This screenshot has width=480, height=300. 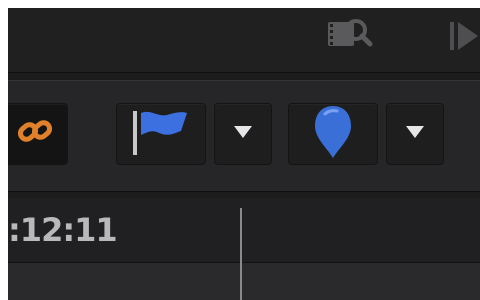 What do you see at coordinates (464, 36) in the screenshot?
I see `play-icon` at bounding box center [464, 36].